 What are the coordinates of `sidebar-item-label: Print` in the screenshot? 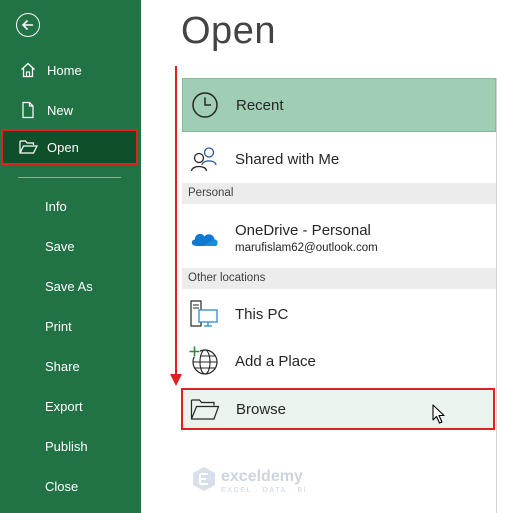 It's located at (58, 326).